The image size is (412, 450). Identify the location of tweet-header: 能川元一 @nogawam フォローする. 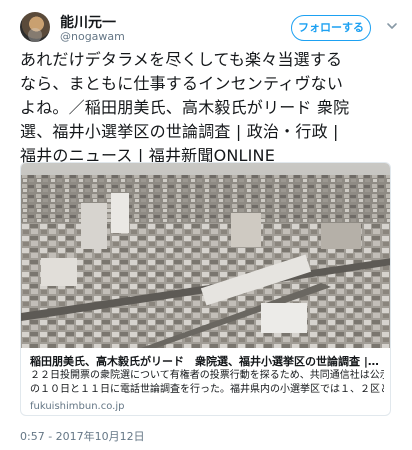
(206, 23).